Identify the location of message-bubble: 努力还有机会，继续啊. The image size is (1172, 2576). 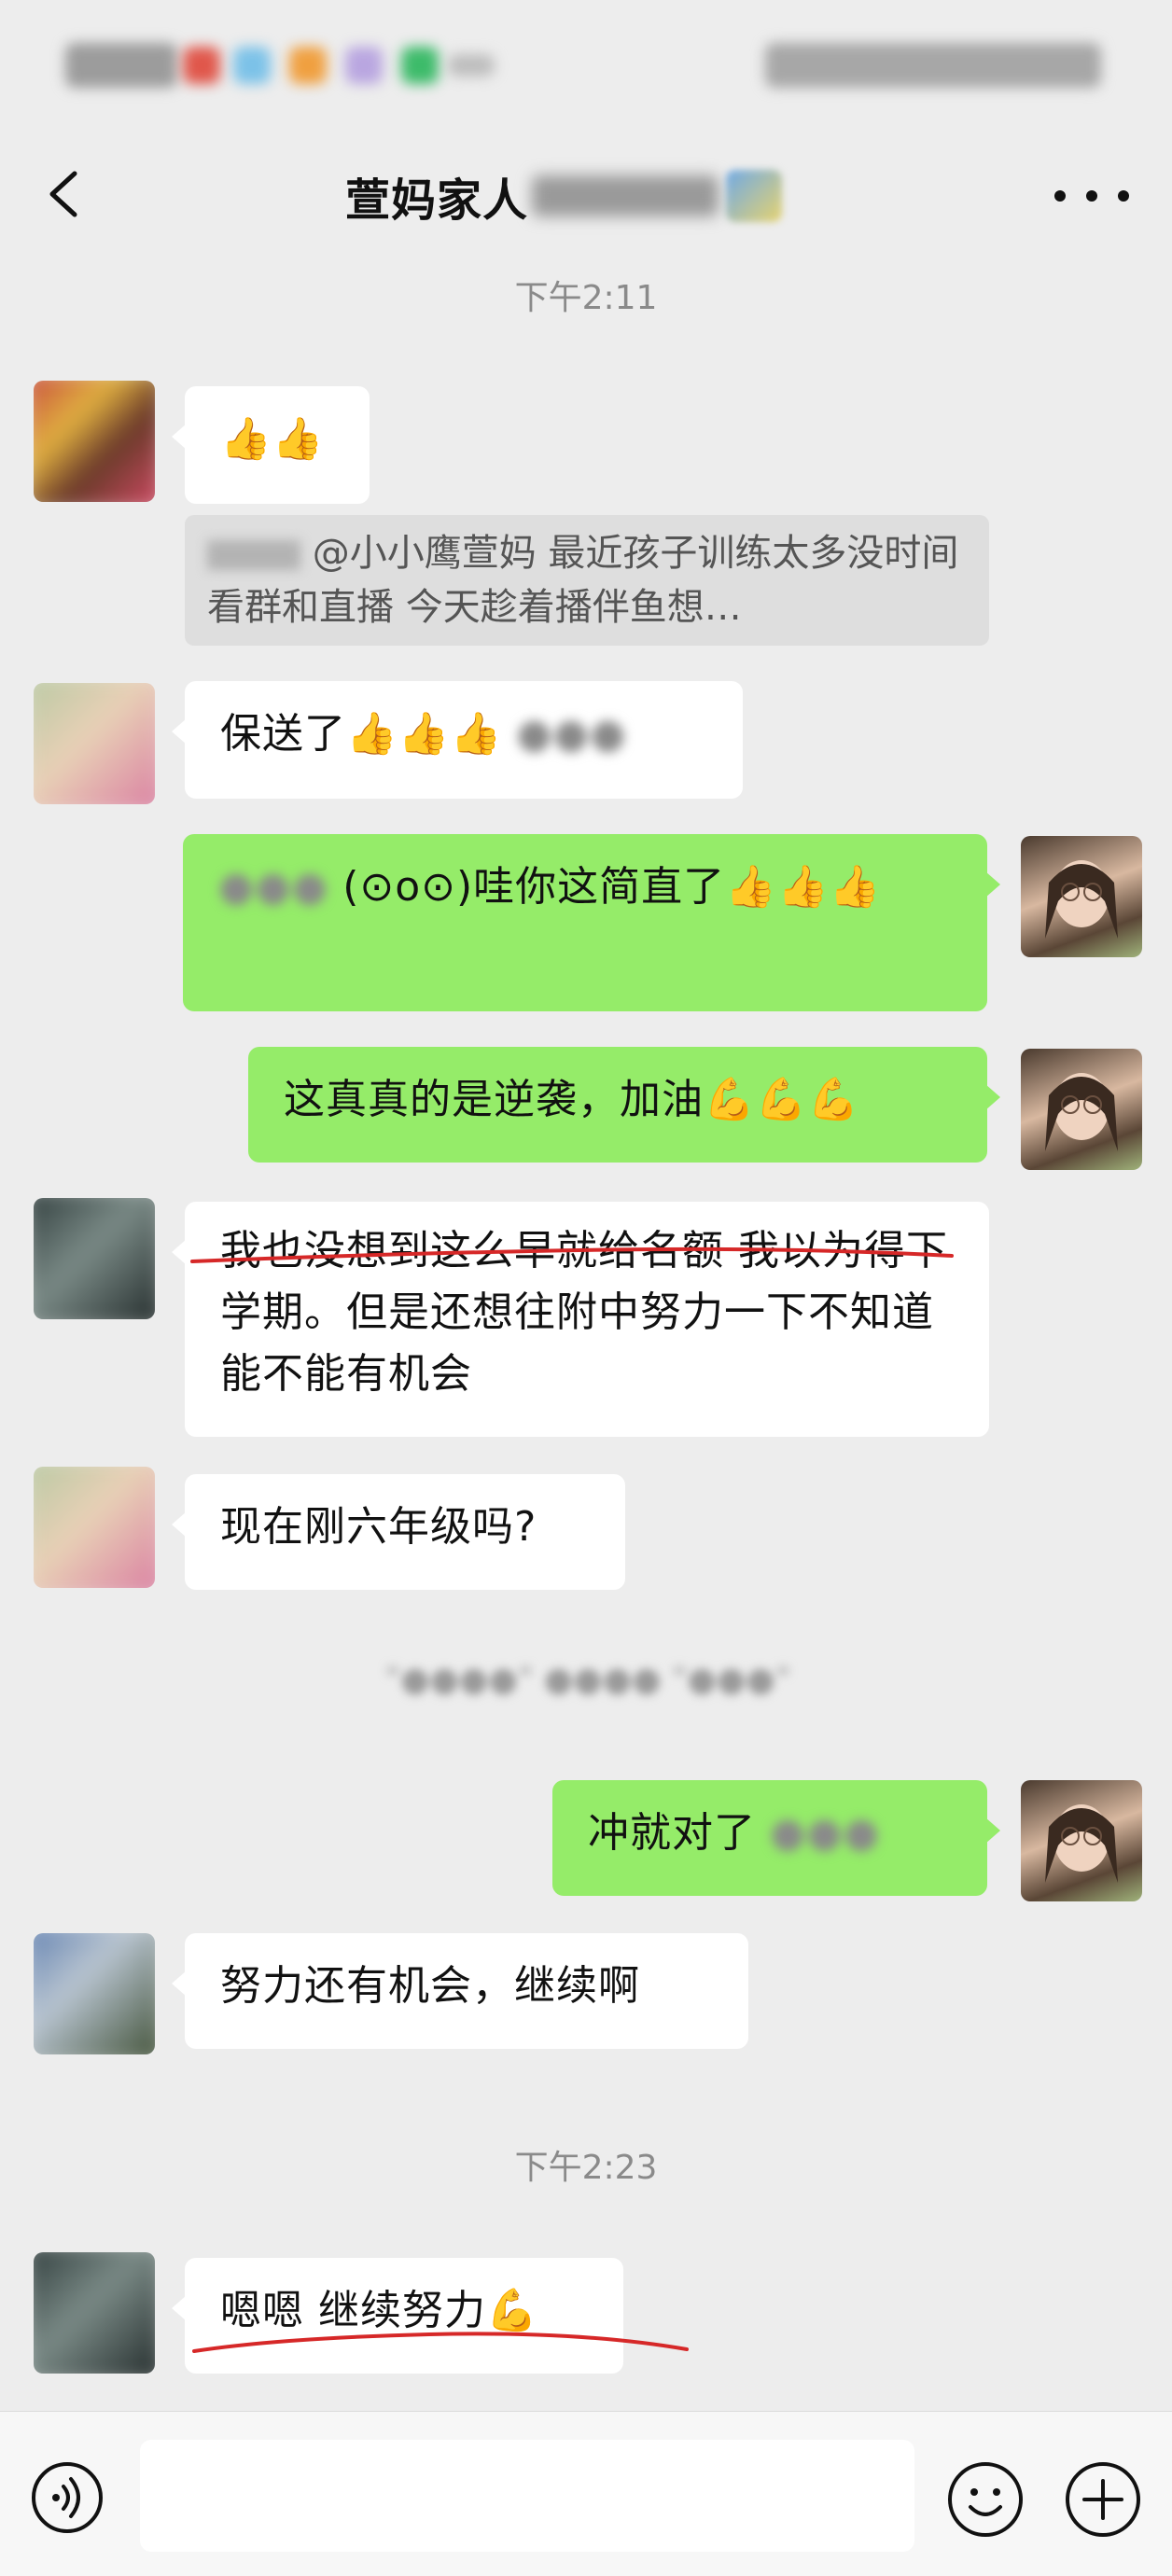
(460, 1991).